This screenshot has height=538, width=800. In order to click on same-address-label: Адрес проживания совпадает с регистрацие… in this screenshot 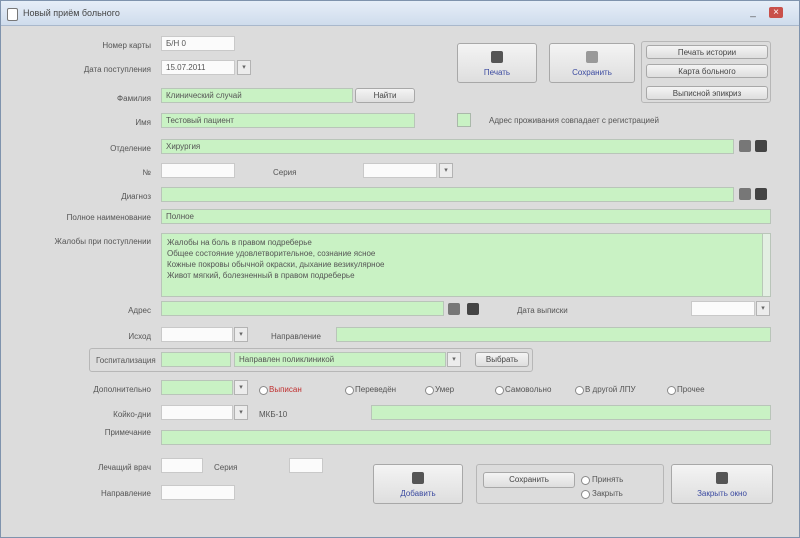, I will do `click(574, 120)`.